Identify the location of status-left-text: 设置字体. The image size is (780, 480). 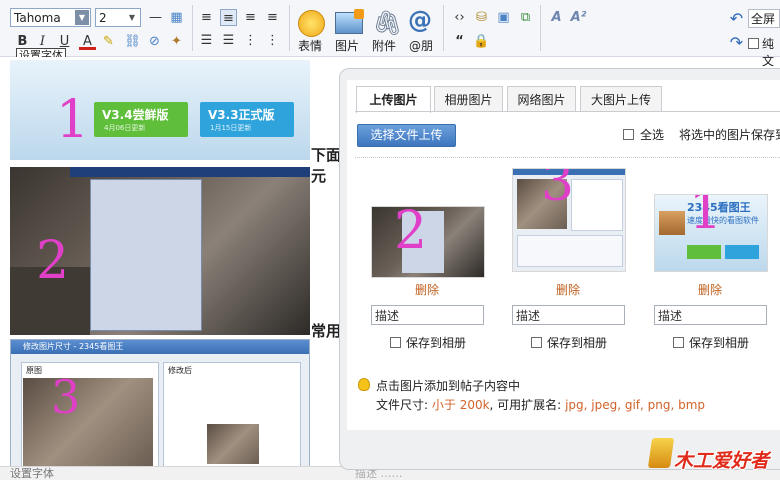
(32, 473).